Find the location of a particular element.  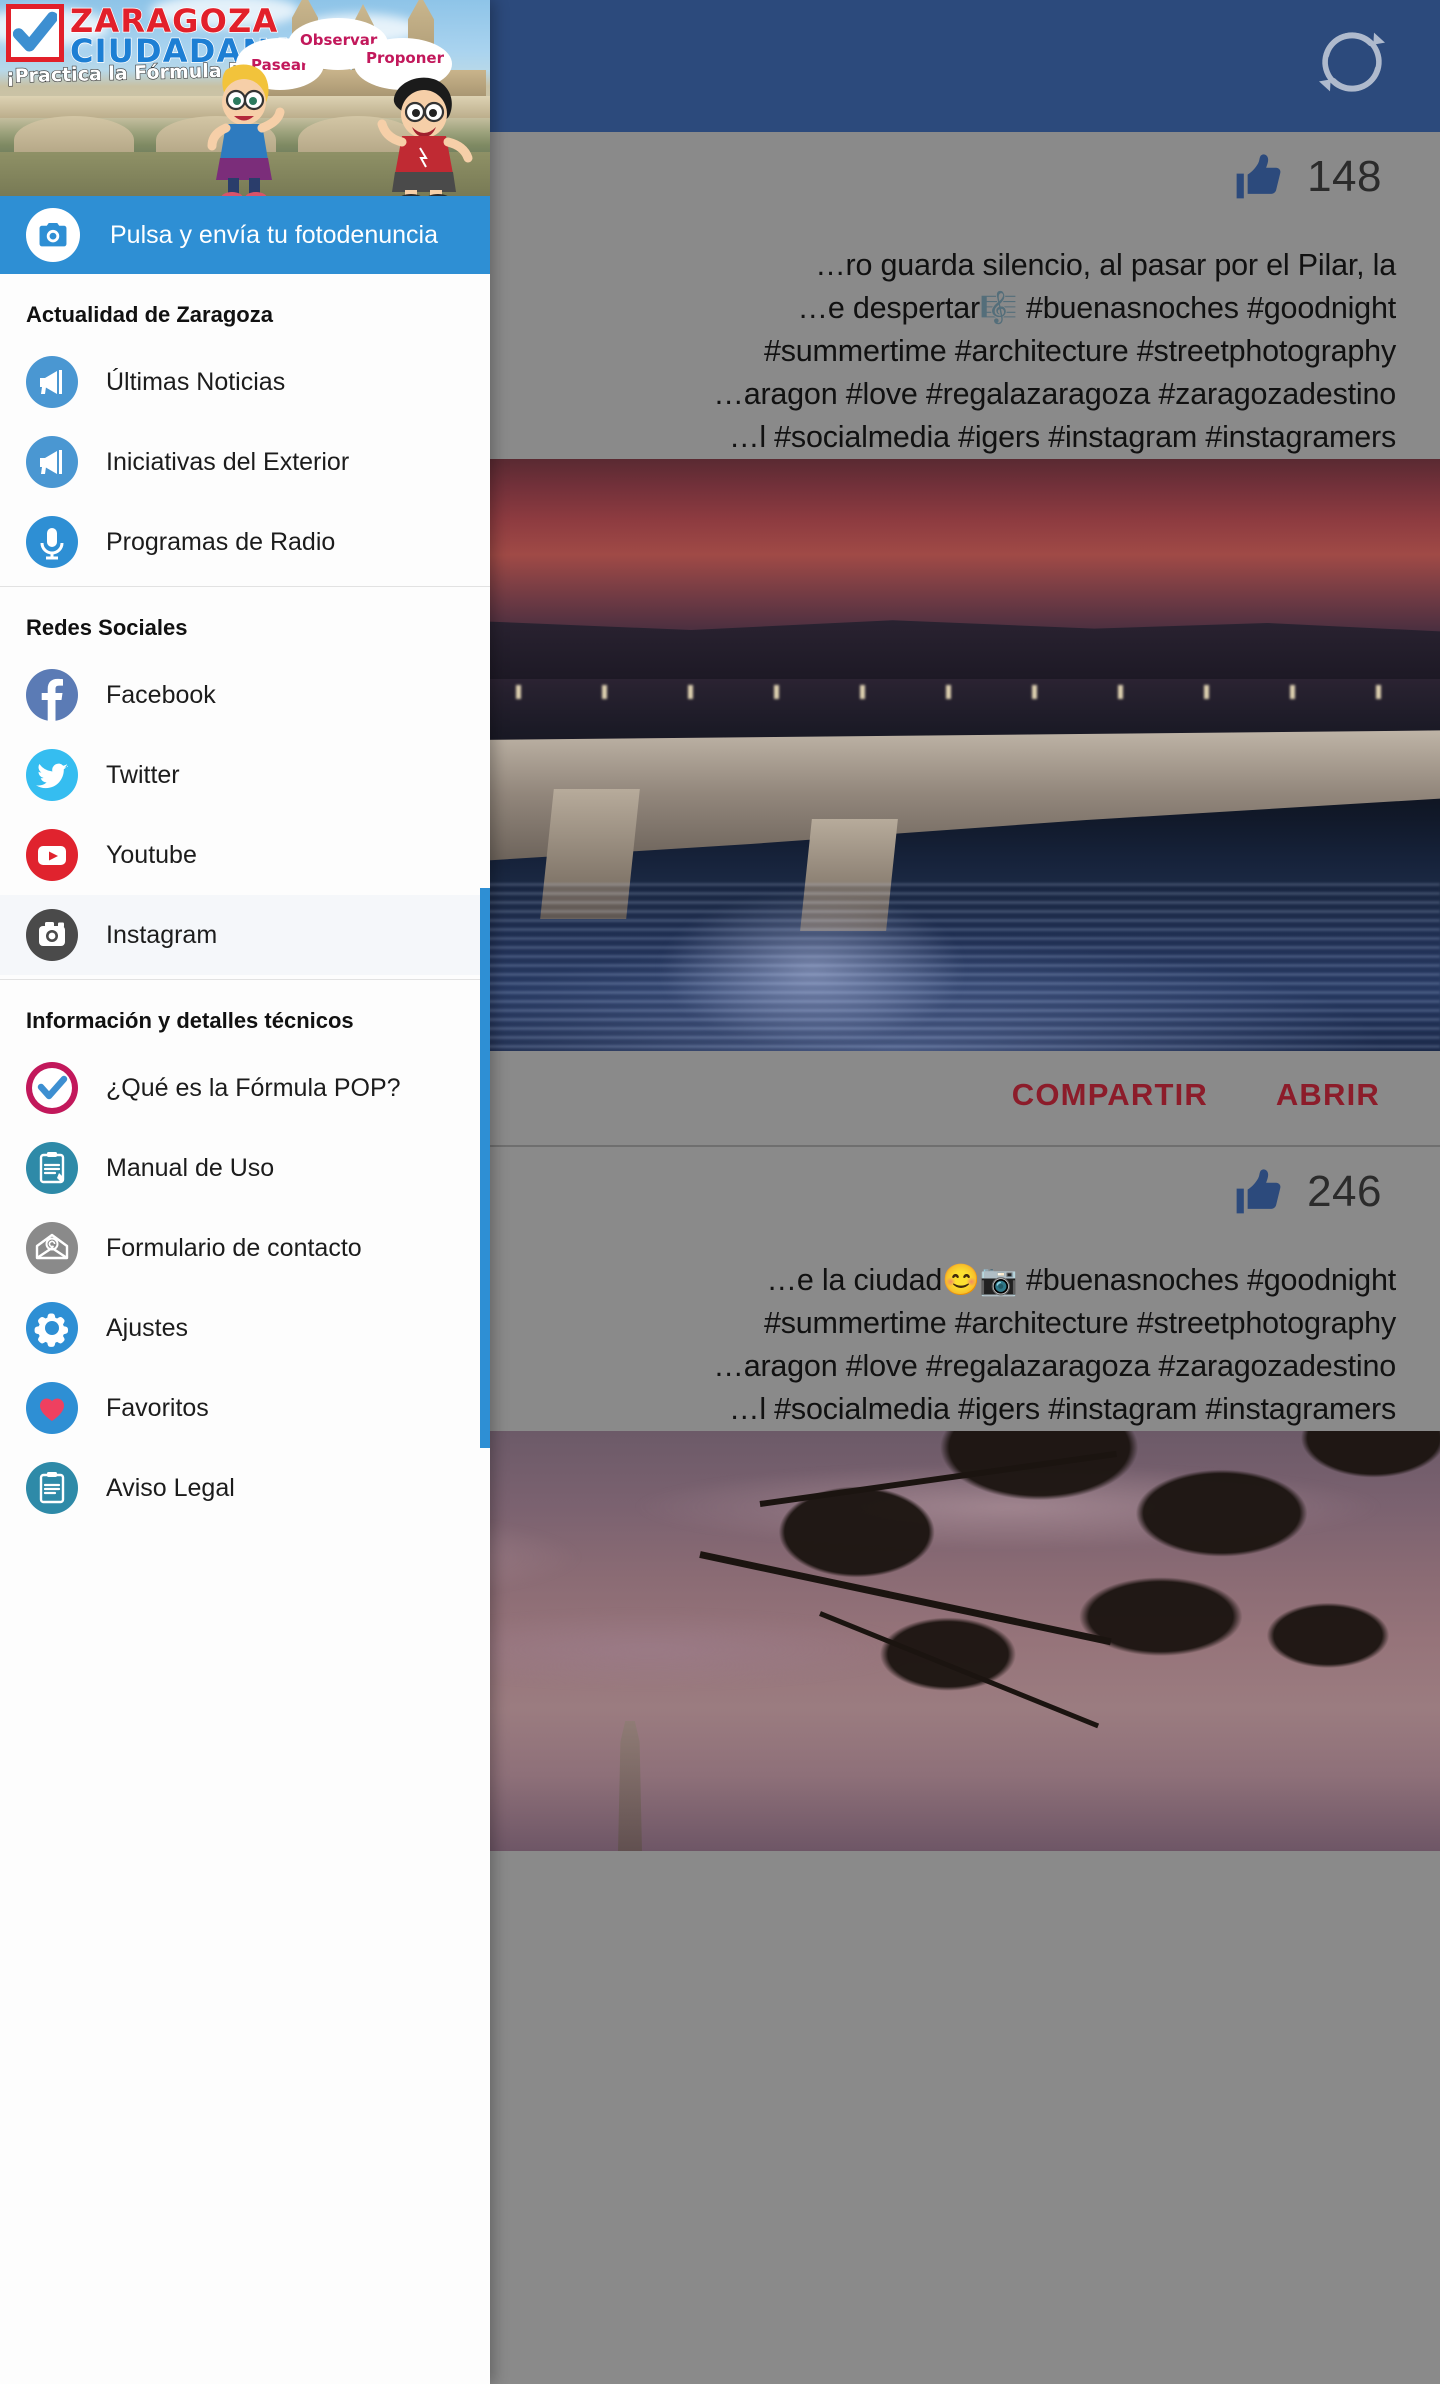

menu-item-label: Facebook is located at coordinates (161, 694).